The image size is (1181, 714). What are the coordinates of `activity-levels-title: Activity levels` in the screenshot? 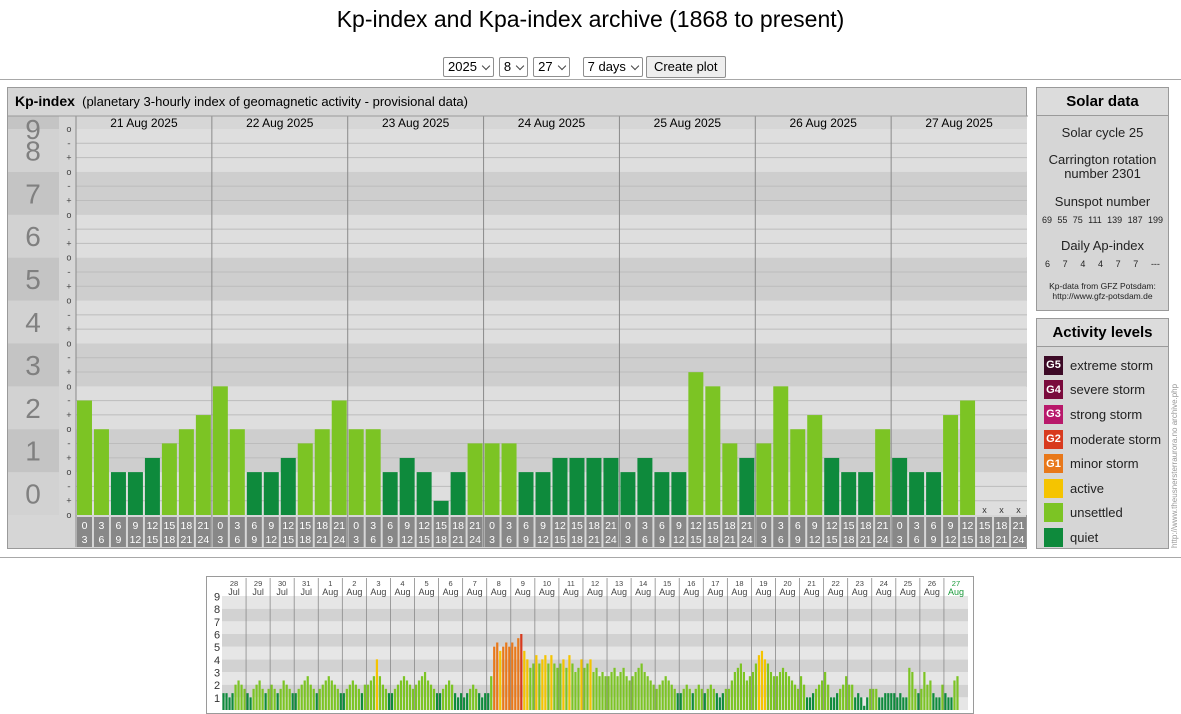 It's located at (1102, 333).